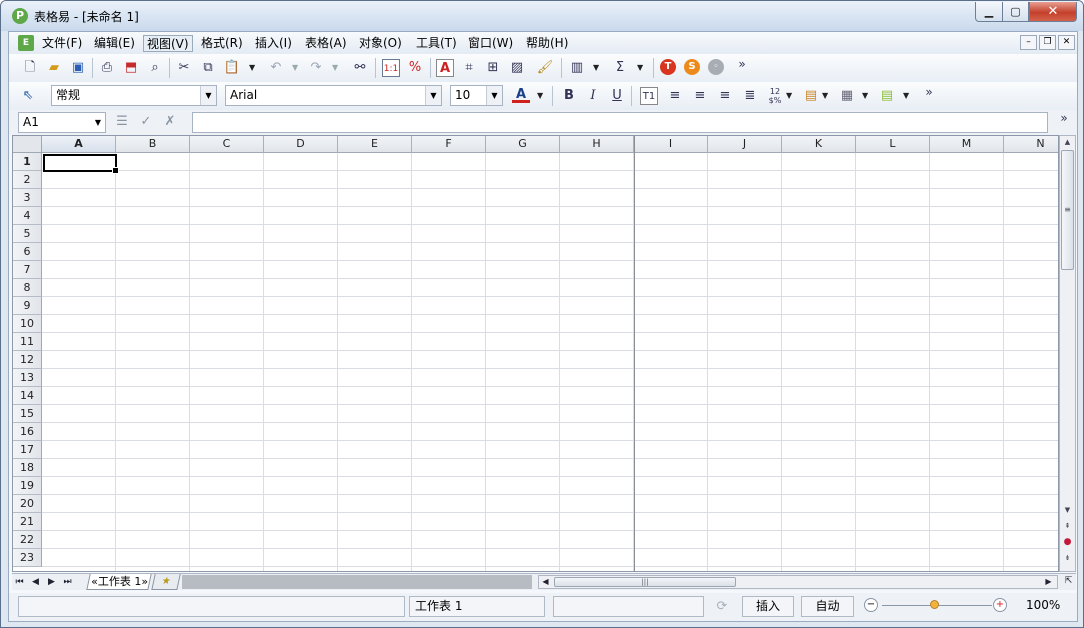 This screenshot has height=628, width=1084. What do you see at coordinates (81, 164) in the screenshot?
I see `active-cell` at bounding box center [81, 164].